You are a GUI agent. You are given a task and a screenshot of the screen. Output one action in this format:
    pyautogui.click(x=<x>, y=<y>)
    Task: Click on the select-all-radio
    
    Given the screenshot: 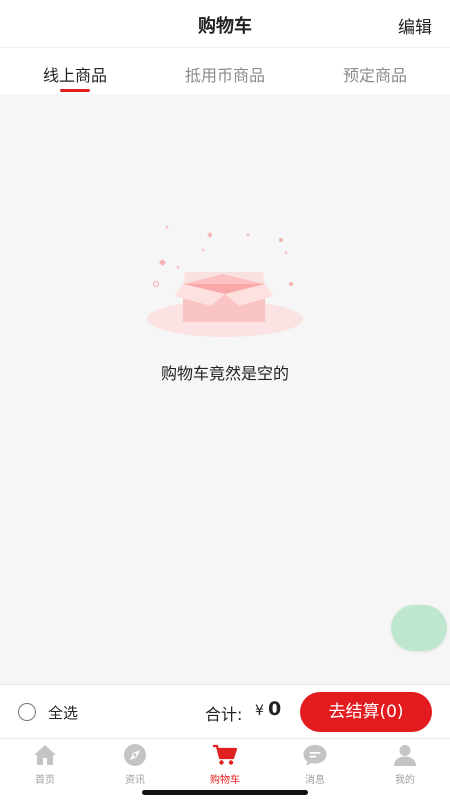 What is the action you would take?
    pyautogui.click(x=27, y=712)
    